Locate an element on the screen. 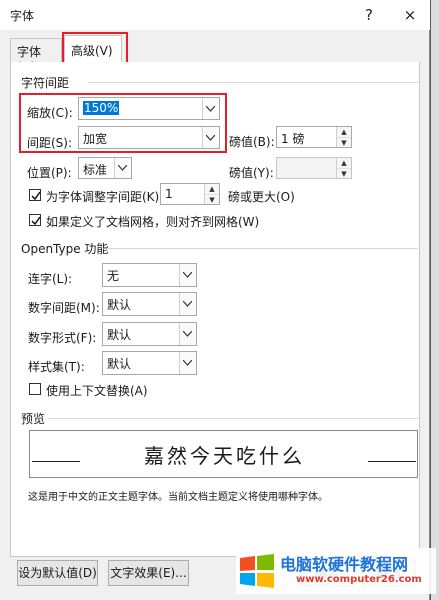 Image resolution: width=439 pixels, height=600 pixels. position-by-input: ▲ ▼ is located at coordinates (314, 168).